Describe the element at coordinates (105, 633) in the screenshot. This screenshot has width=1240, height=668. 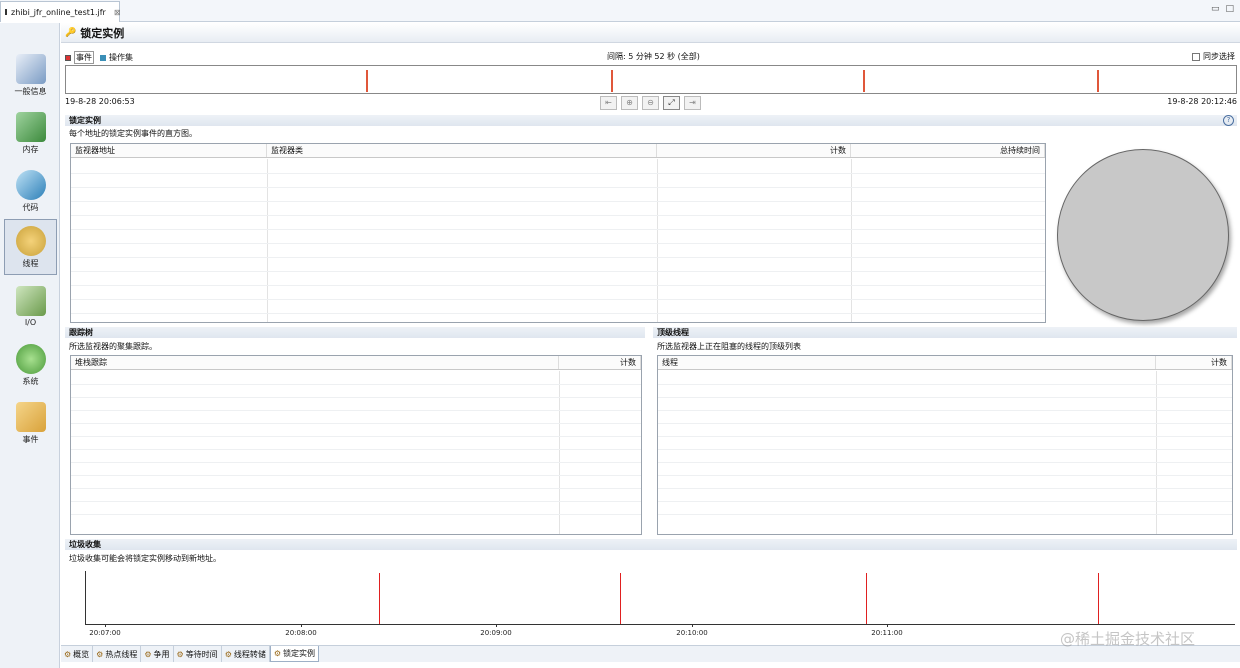
I see `gc-tick-label: 20:07:00` at that location.